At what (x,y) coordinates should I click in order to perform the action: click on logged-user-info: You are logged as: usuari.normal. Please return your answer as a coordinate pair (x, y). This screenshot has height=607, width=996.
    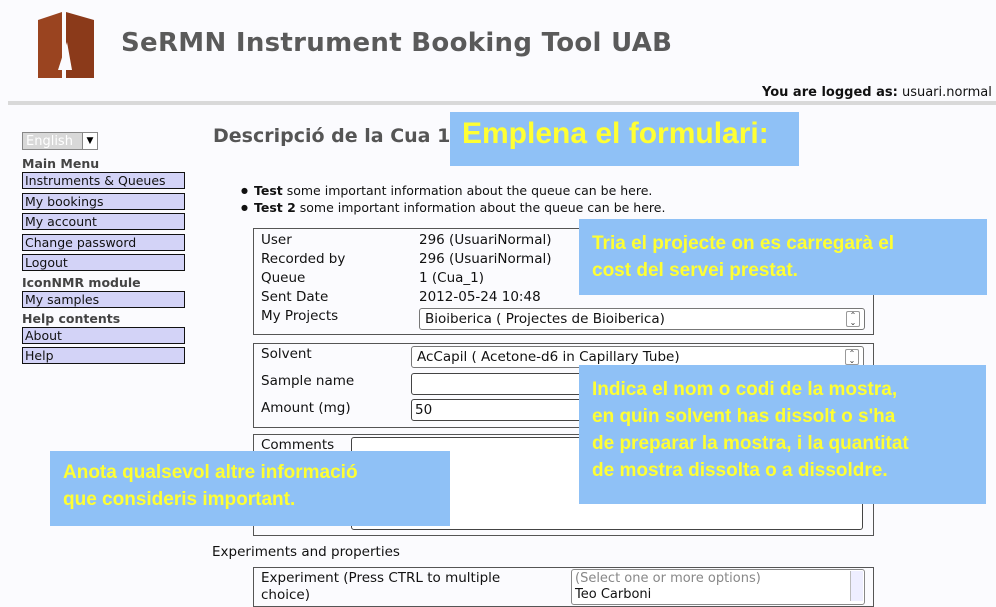
    Looking at the image, I should click on (877, 92).